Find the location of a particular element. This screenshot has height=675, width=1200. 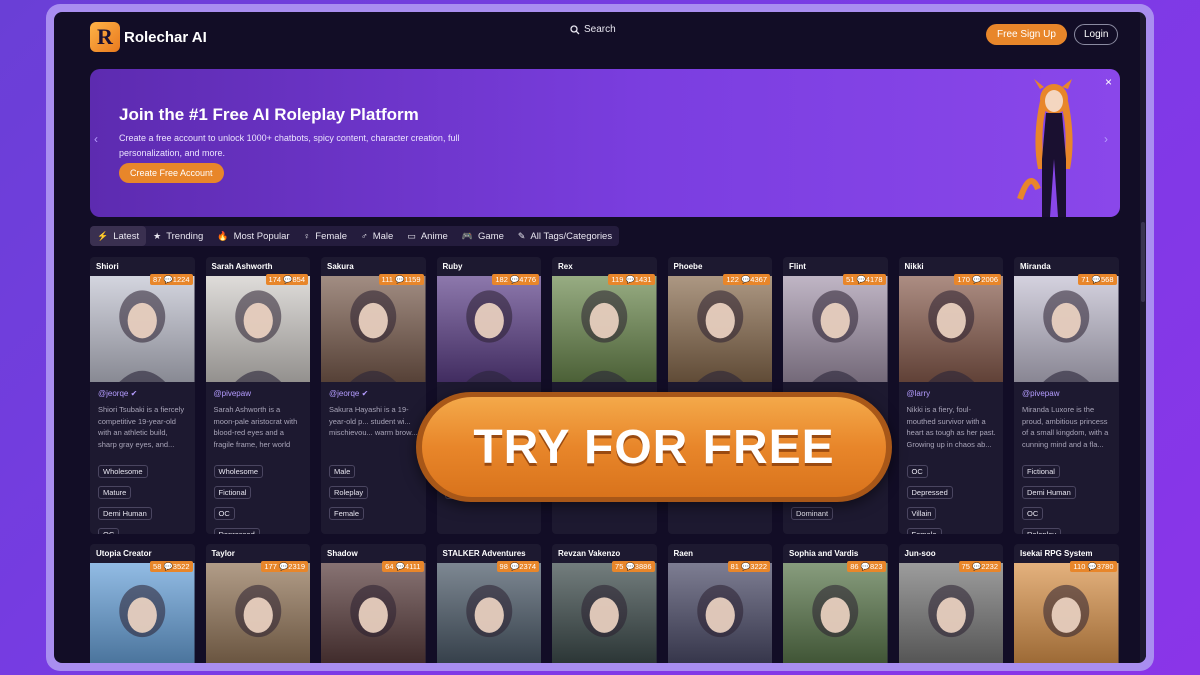

character-tag: Villain is located at coordinates (921, 513).